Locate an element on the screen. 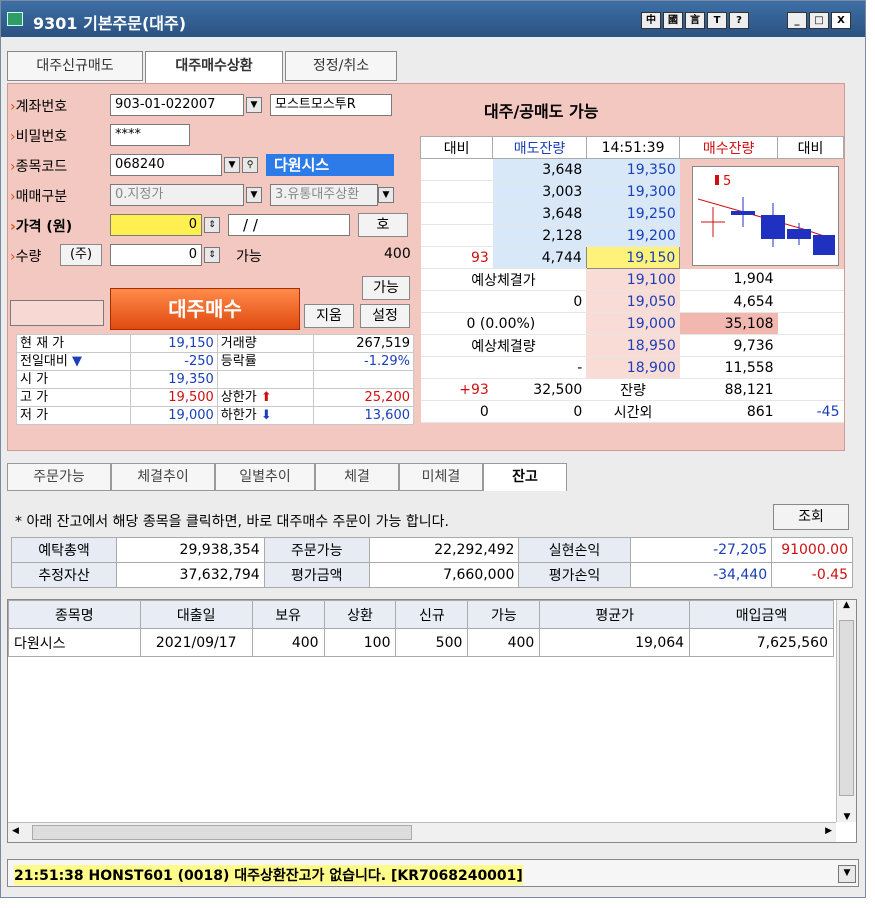 This screenshot has height=908, width=875. hoga-header-cell: 매도잔량 is located at coordinates (539, 147).